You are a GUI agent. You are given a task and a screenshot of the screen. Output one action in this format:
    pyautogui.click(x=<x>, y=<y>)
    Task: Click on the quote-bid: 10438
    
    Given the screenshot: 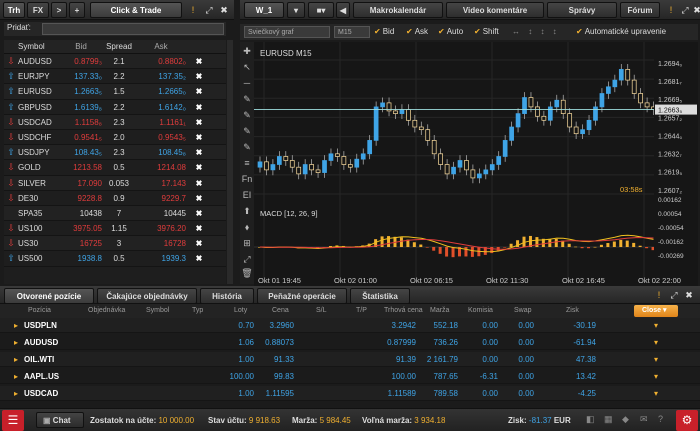 What is the action you would take?
    pyautogui.click(x=81, y=213)
    